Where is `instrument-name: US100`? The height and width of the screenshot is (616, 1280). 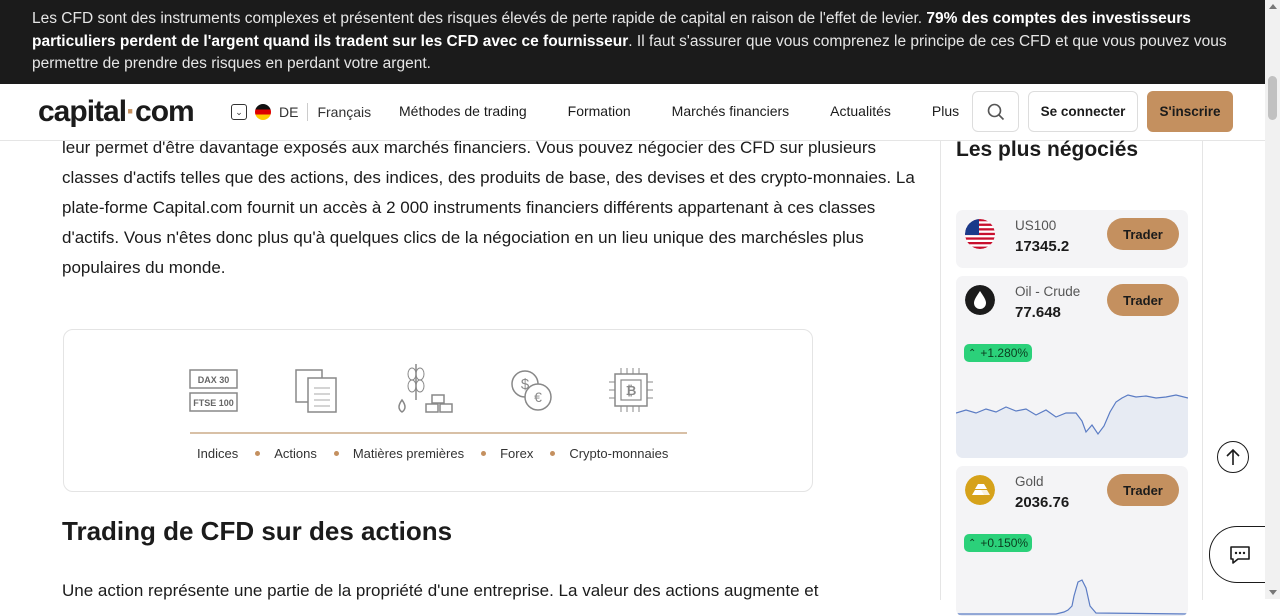 instrument-name: US100 is located at coordinates (1036, 225).